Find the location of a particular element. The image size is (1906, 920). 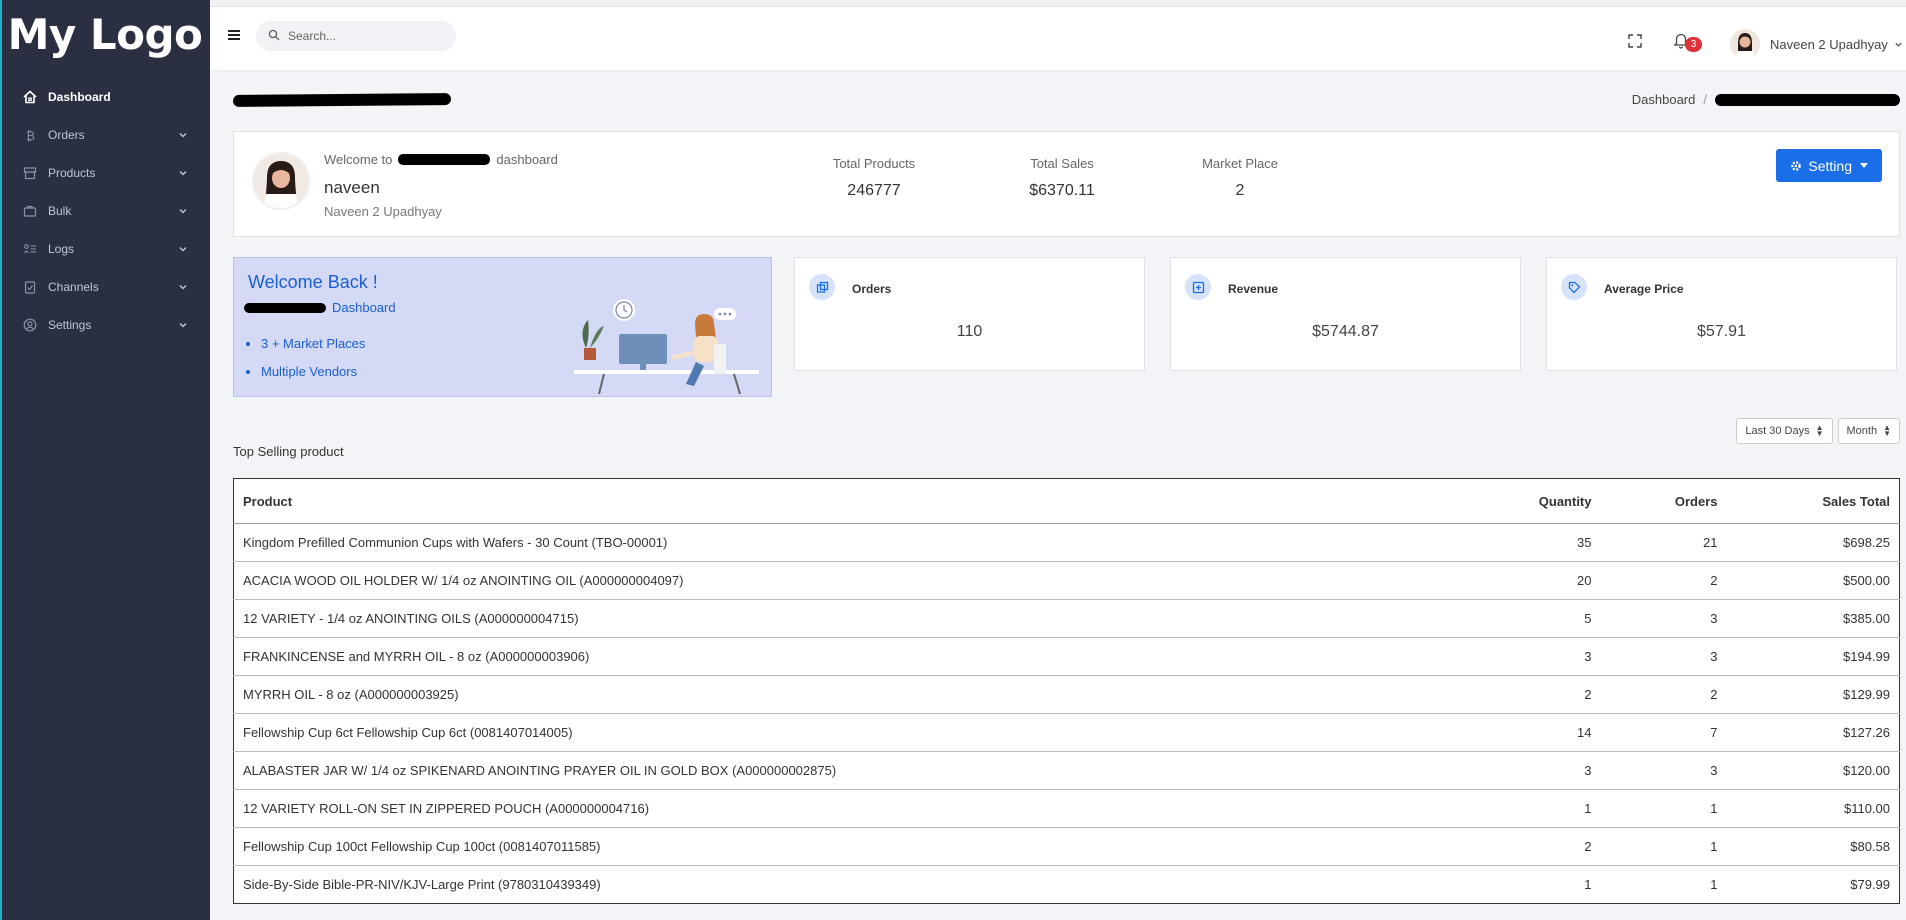

page-header: Dashboard / is located at coordinates (1066, 103).